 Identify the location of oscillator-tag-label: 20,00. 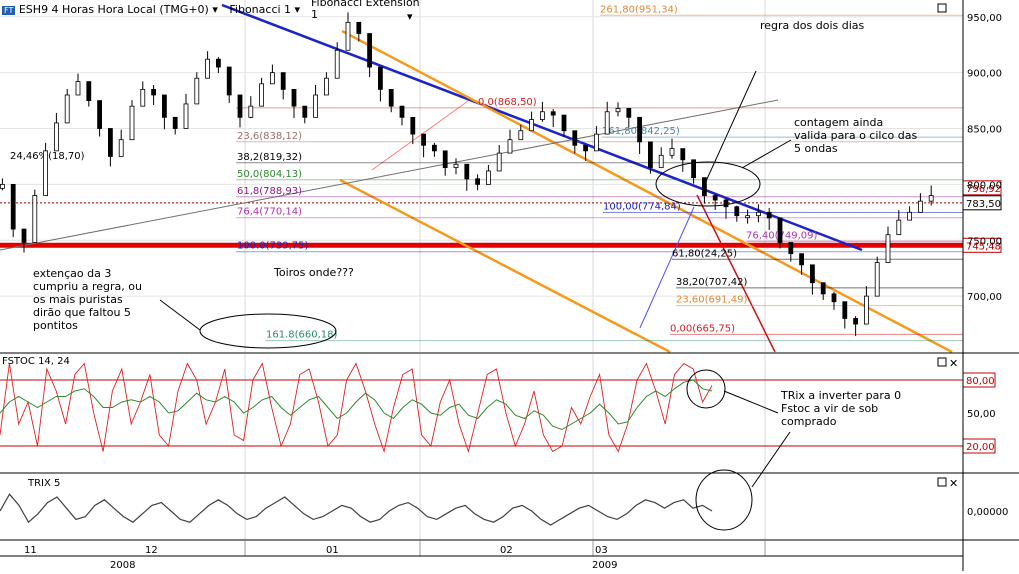
(980, 447).